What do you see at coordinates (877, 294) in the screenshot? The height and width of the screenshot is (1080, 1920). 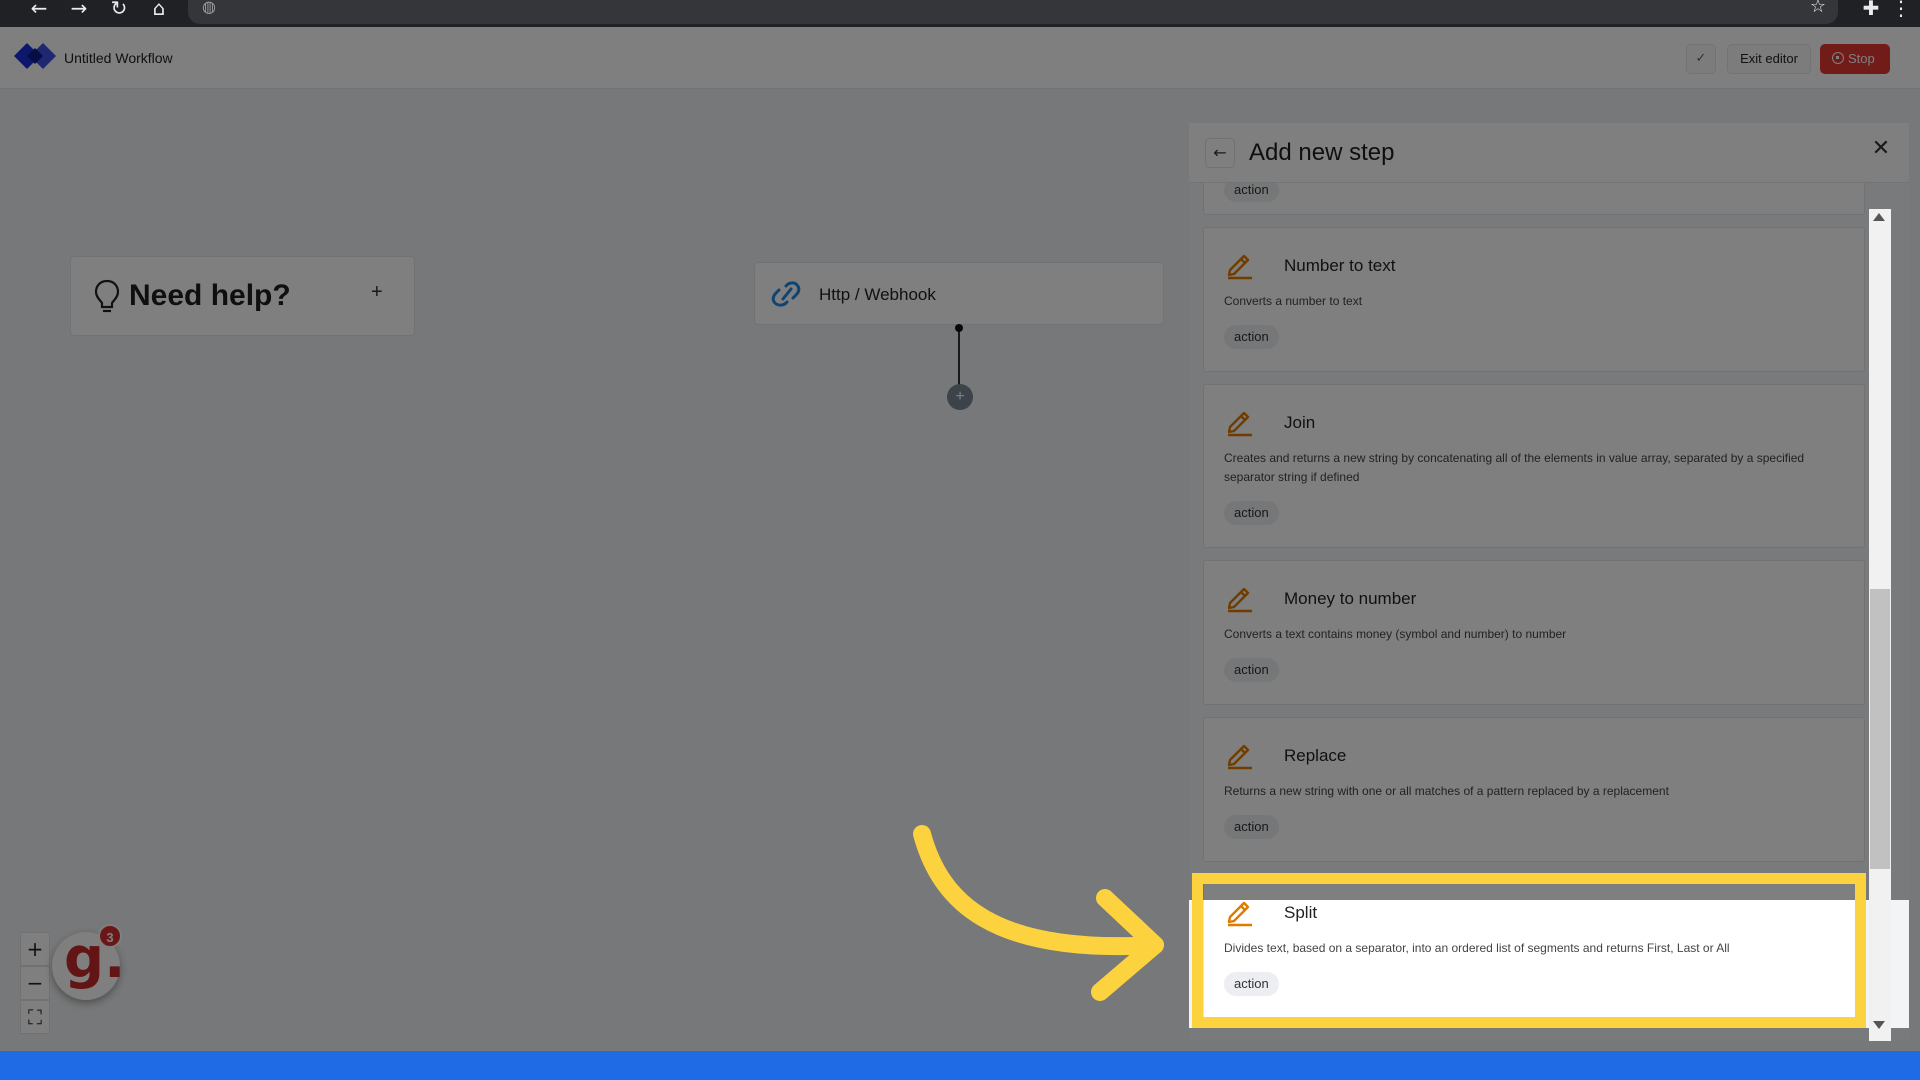 I see `trigger-label: Http / Webhook` at bounding box center [877, 294].